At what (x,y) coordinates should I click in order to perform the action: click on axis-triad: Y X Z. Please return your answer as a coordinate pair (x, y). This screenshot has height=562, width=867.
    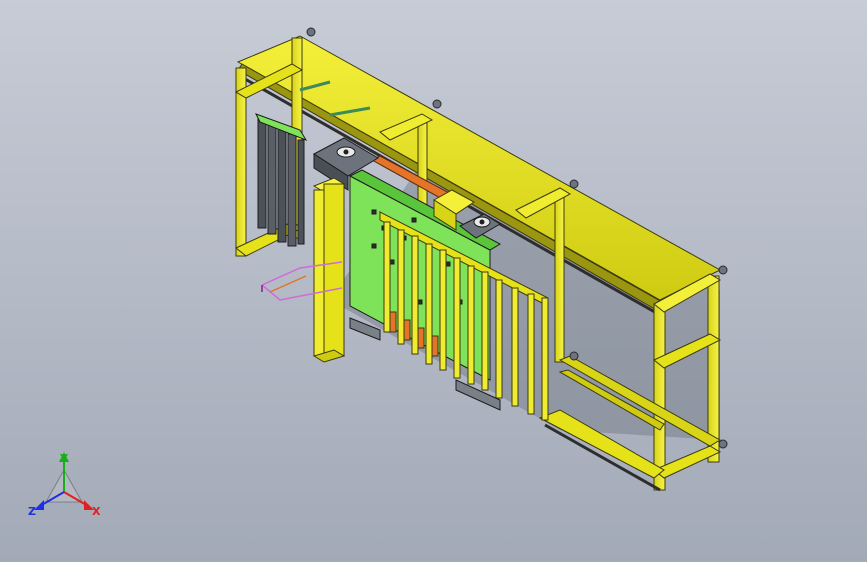
    Looking at the image, I should click on (64, 485).